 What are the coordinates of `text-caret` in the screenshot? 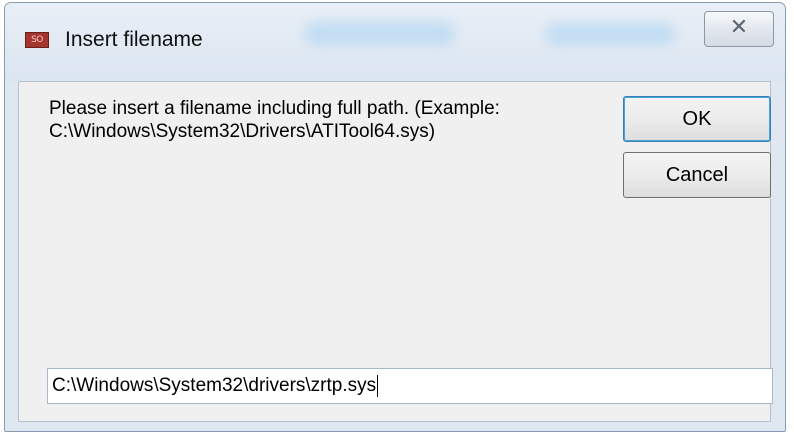 It's located at (378, 385).